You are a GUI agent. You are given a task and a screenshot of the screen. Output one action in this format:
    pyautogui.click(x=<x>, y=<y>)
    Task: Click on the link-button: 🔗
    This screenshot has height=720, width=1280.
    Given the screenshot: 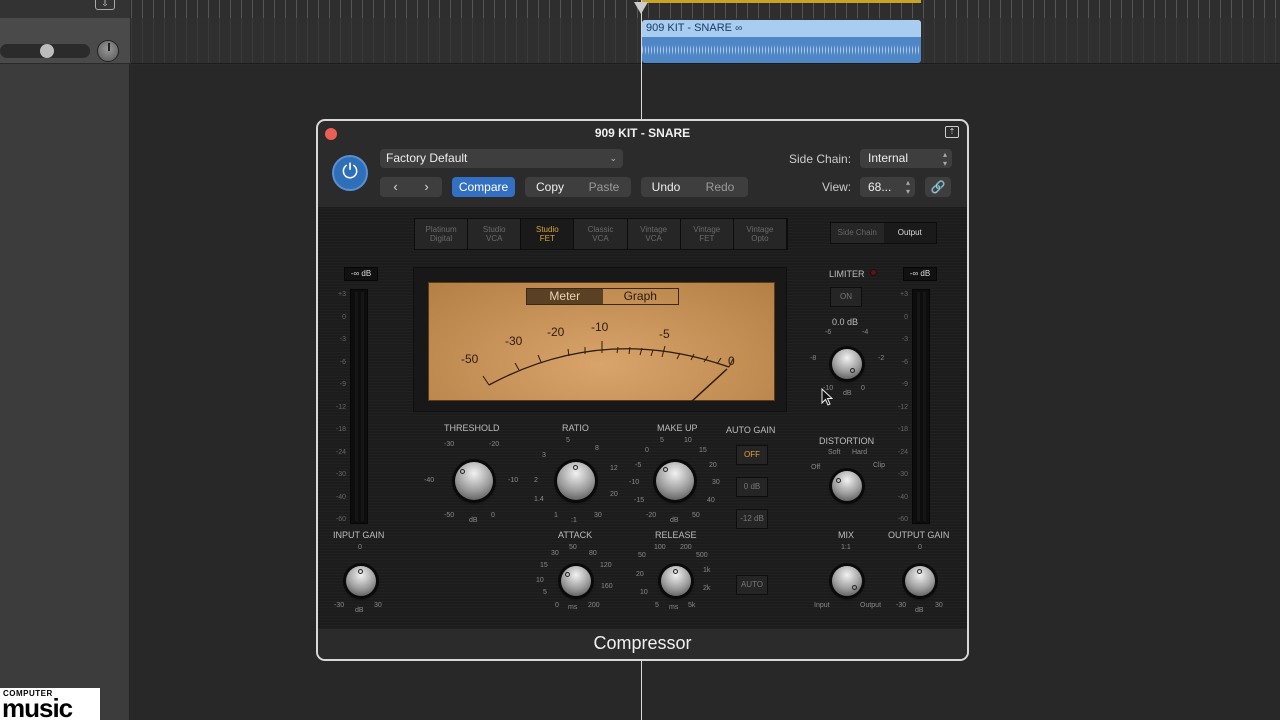 What is the action you would take?
    pyautogui.click(x=938, y=187)
    